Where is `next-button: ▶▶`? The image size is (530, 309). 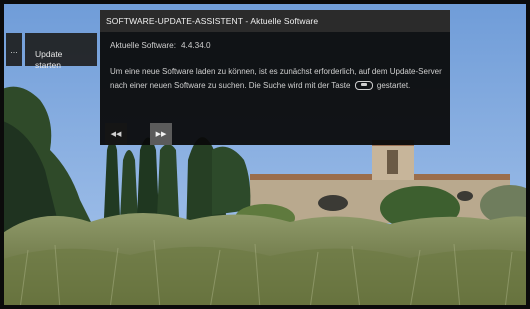 next-button: ▶▶ is located at coordinates (161, 134).